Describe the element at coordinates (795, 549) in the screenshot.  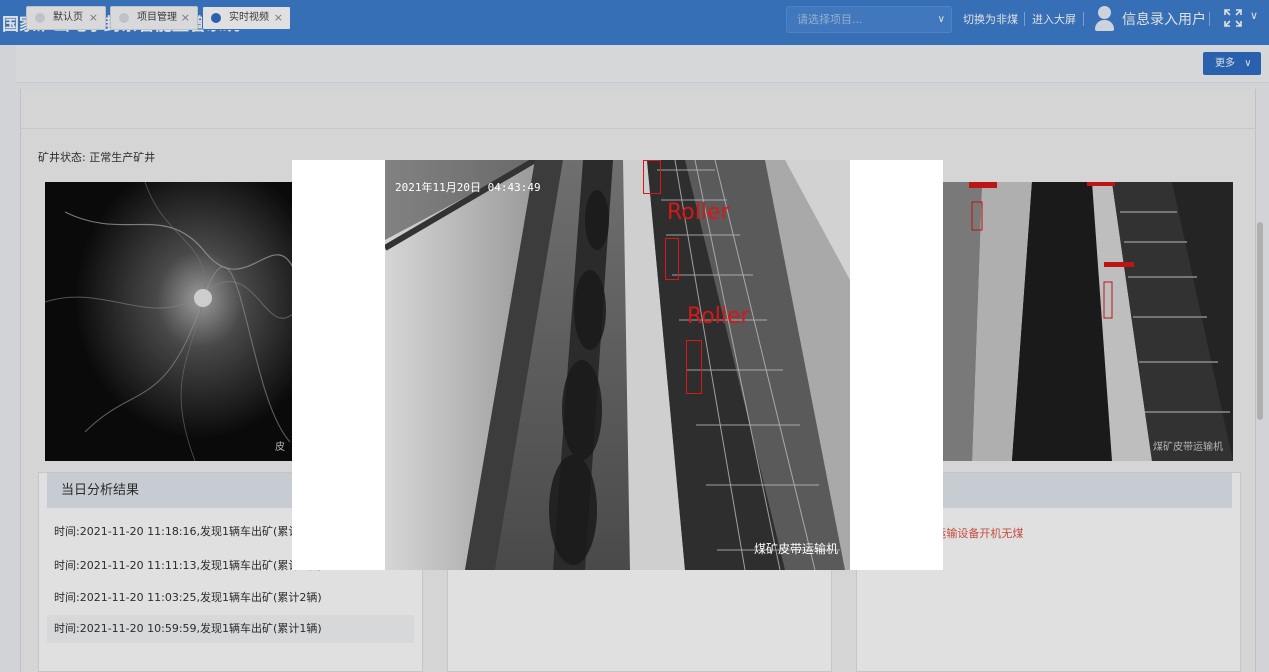
I see `camera-label: 煤矿皮带运输机` at that location.